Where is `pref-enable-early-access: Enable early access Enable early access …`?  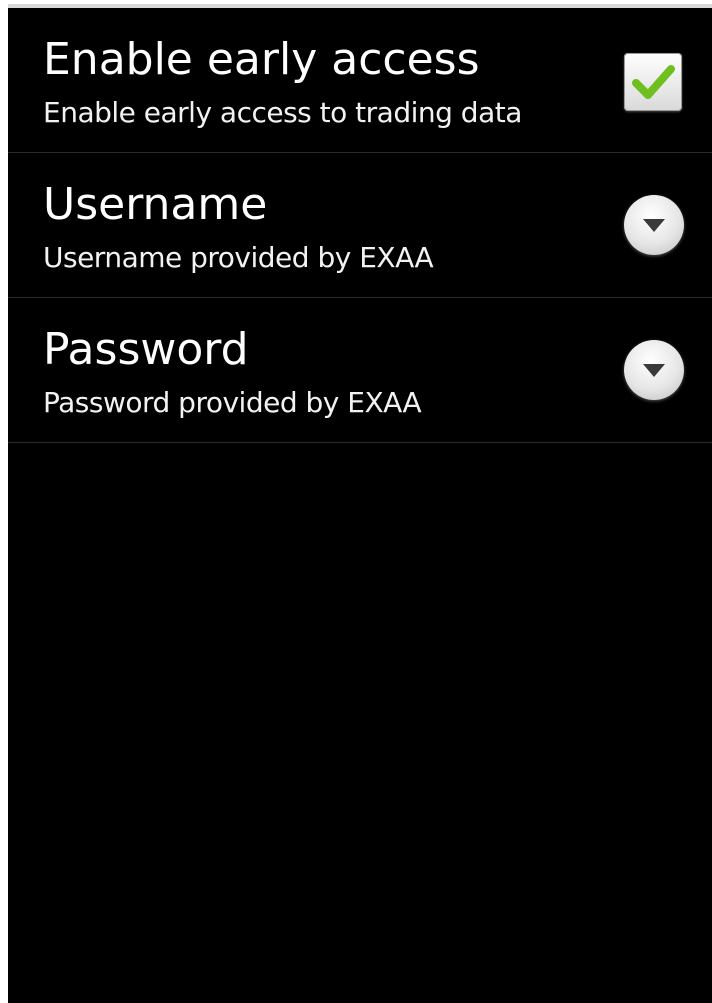 pref-enable-early-access: Enable early access Enable early access … is located at coordinates (360, 80).